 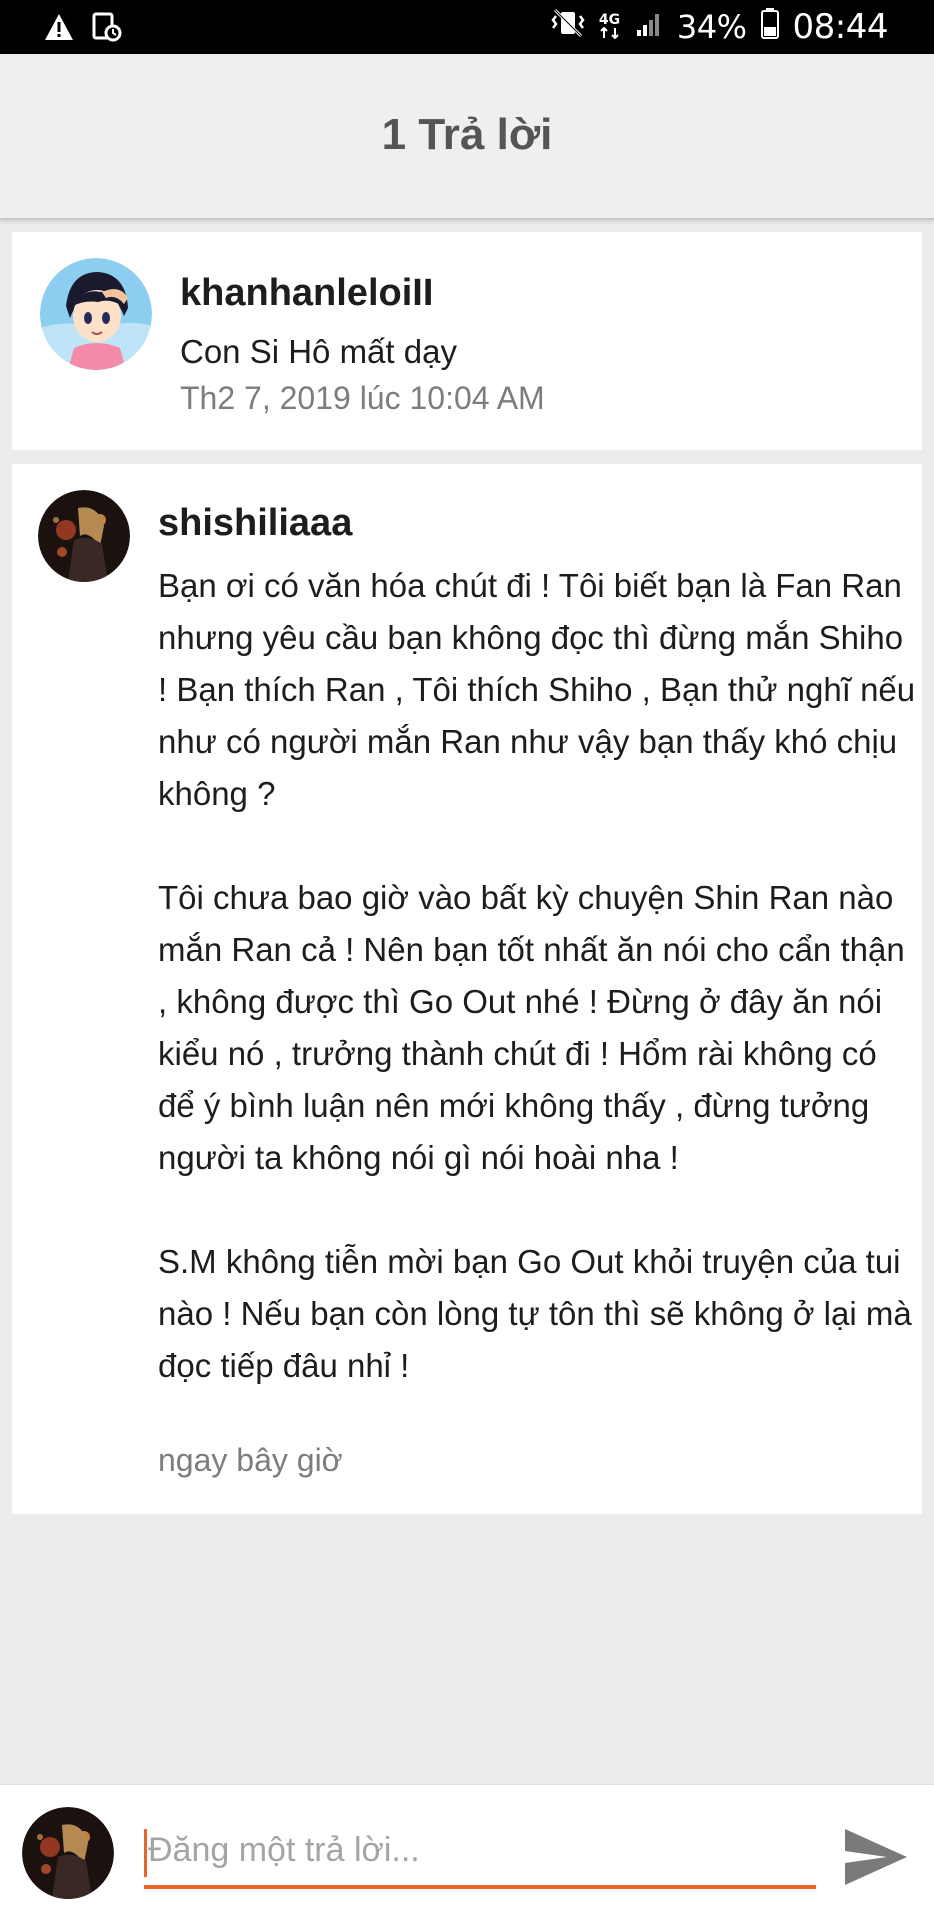 I want to click on network-4g-icon: 4G, so click(x=610, y=27).